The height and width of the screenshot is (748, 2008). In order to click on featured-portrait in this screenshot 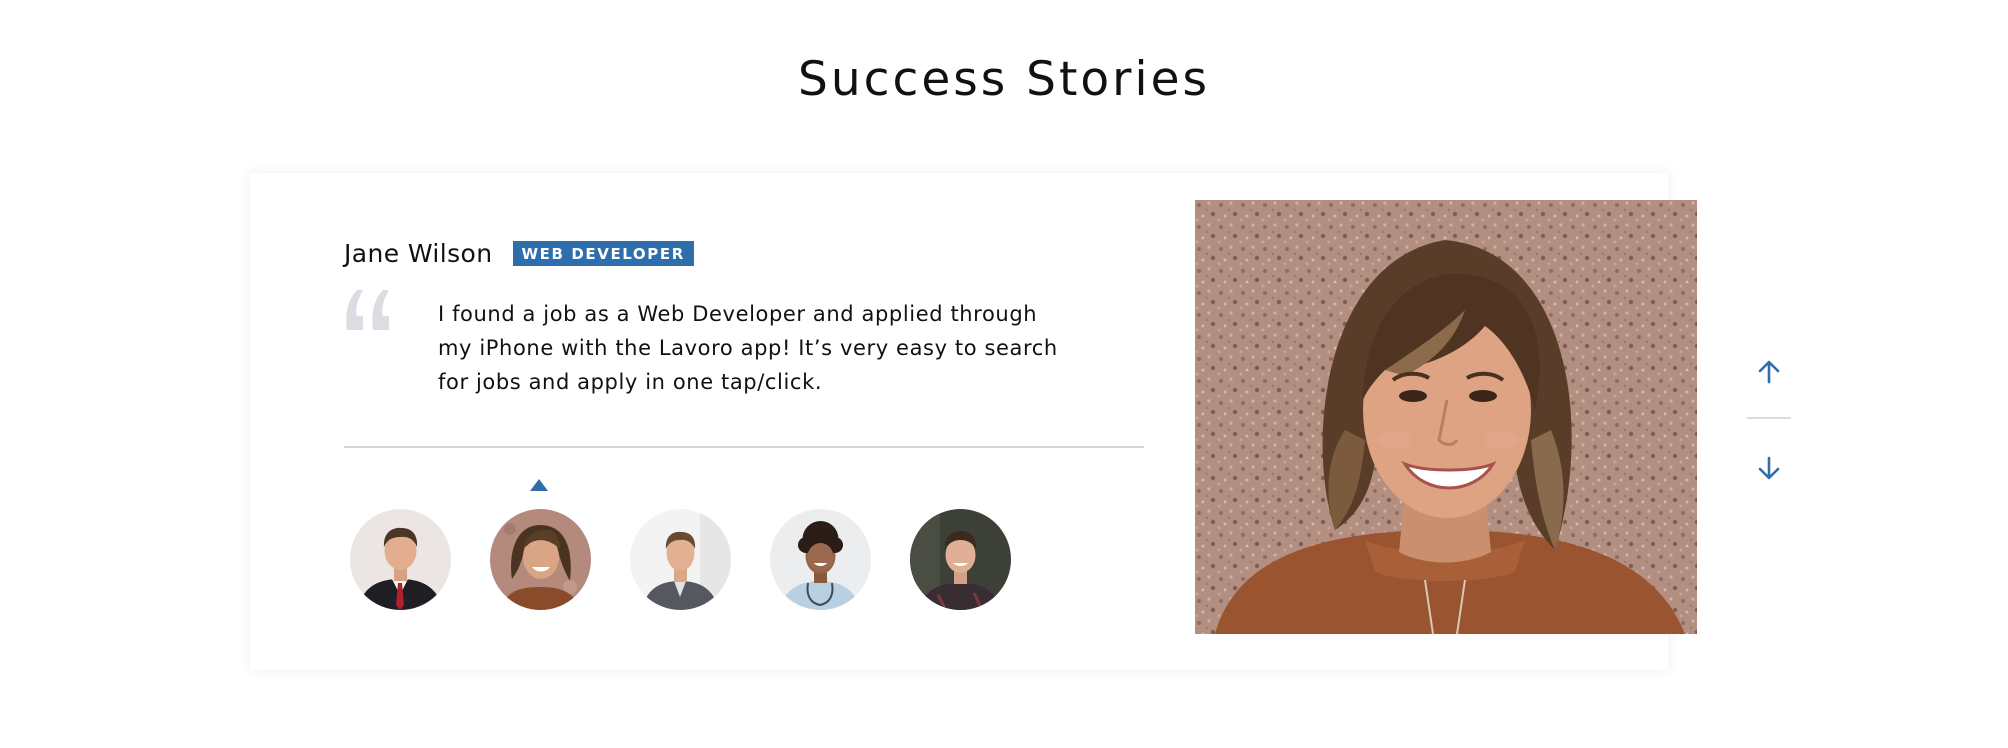, I will do `click(1446, 417)`.